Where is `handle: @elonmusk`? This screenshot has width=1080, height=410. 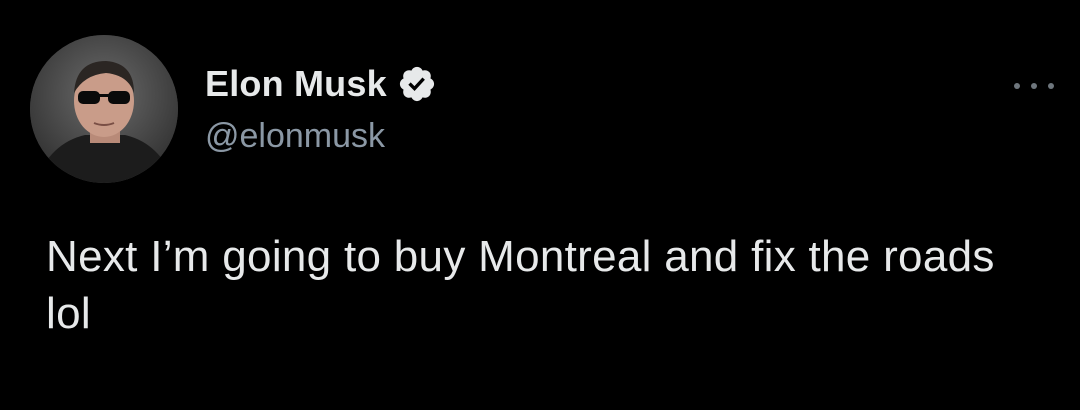
handle: @elonmusk is located at coordinates (321, 136).